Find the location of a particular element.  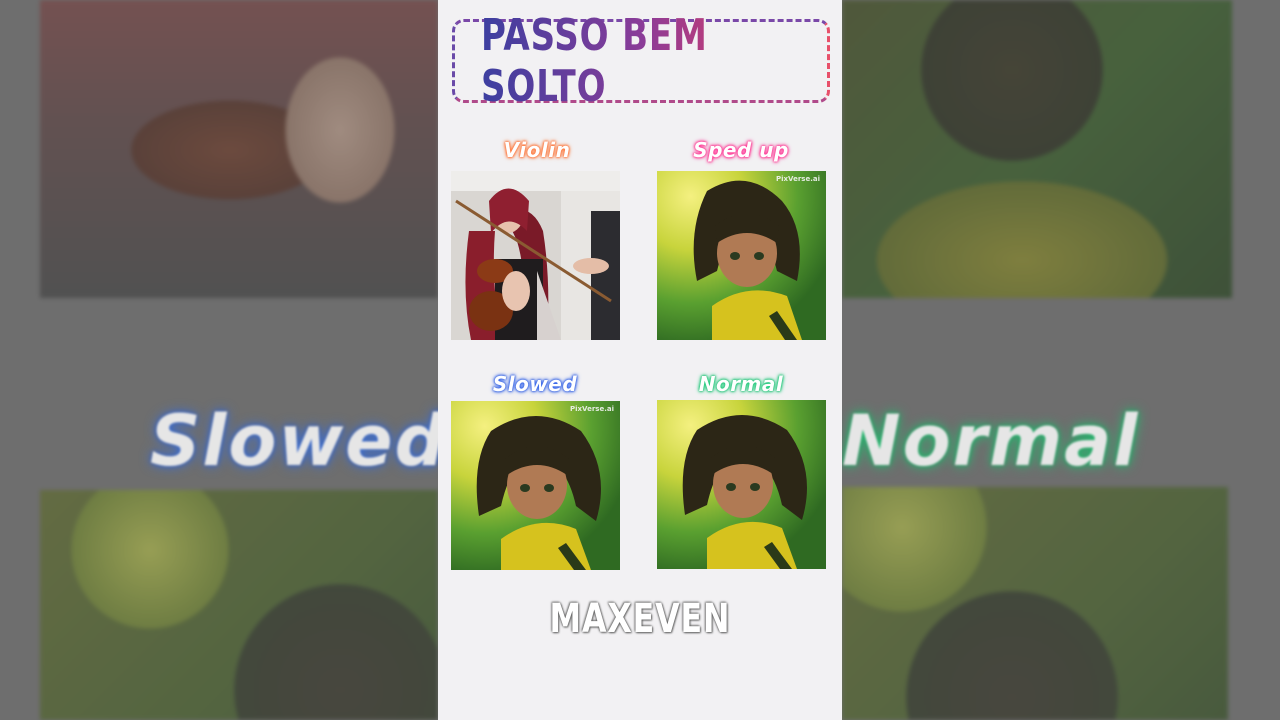

normal-thumbnail is located at coordinates (741, 484).